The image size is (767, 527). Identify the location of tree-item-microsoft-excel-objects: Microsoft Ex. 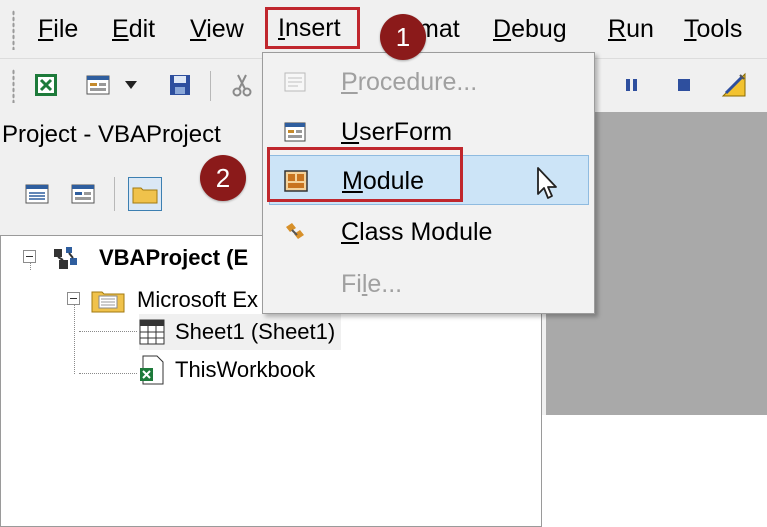
(174, 300).